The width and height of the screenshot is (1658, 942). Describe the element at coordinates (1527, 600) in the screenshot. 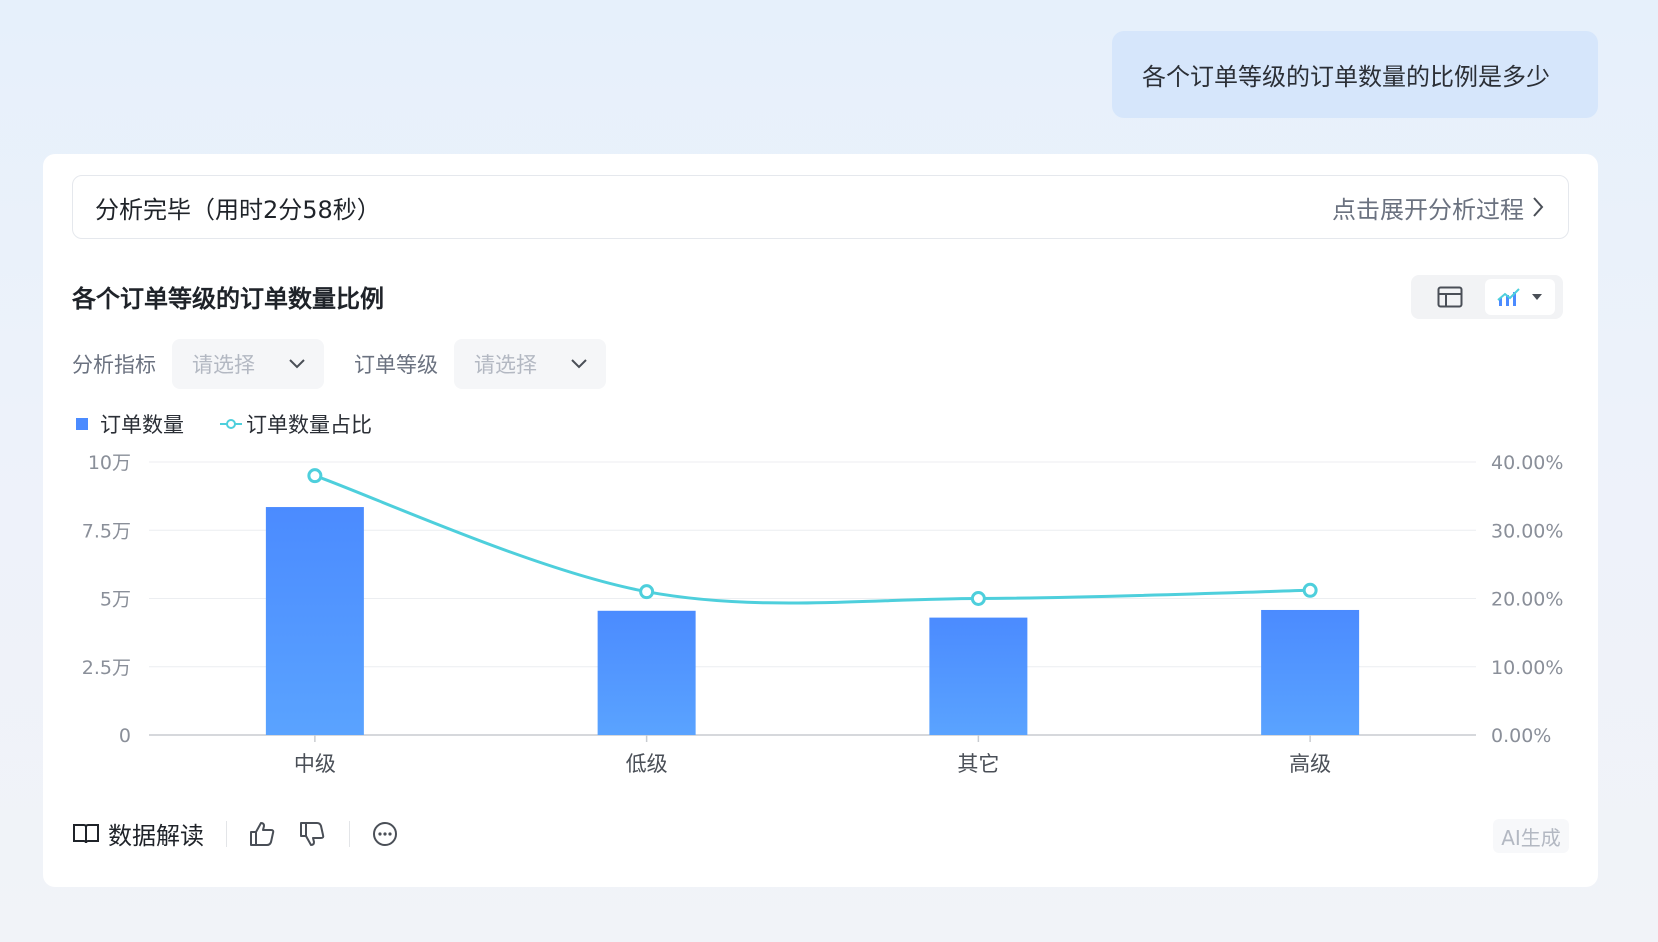

I see `y-right-tick-label: 20.00%` at that location.